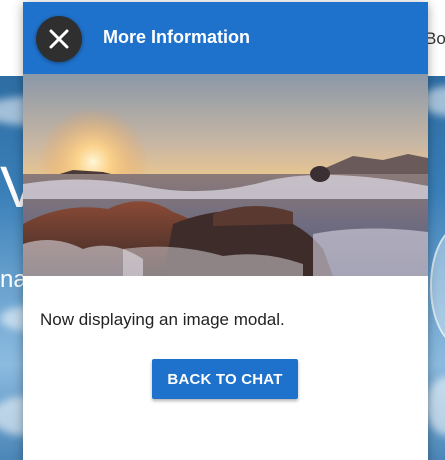  What do you see at coordinates (176, 37) in the screenshot?
I see `modal-title: More Information` at bounding box center [176, 37].